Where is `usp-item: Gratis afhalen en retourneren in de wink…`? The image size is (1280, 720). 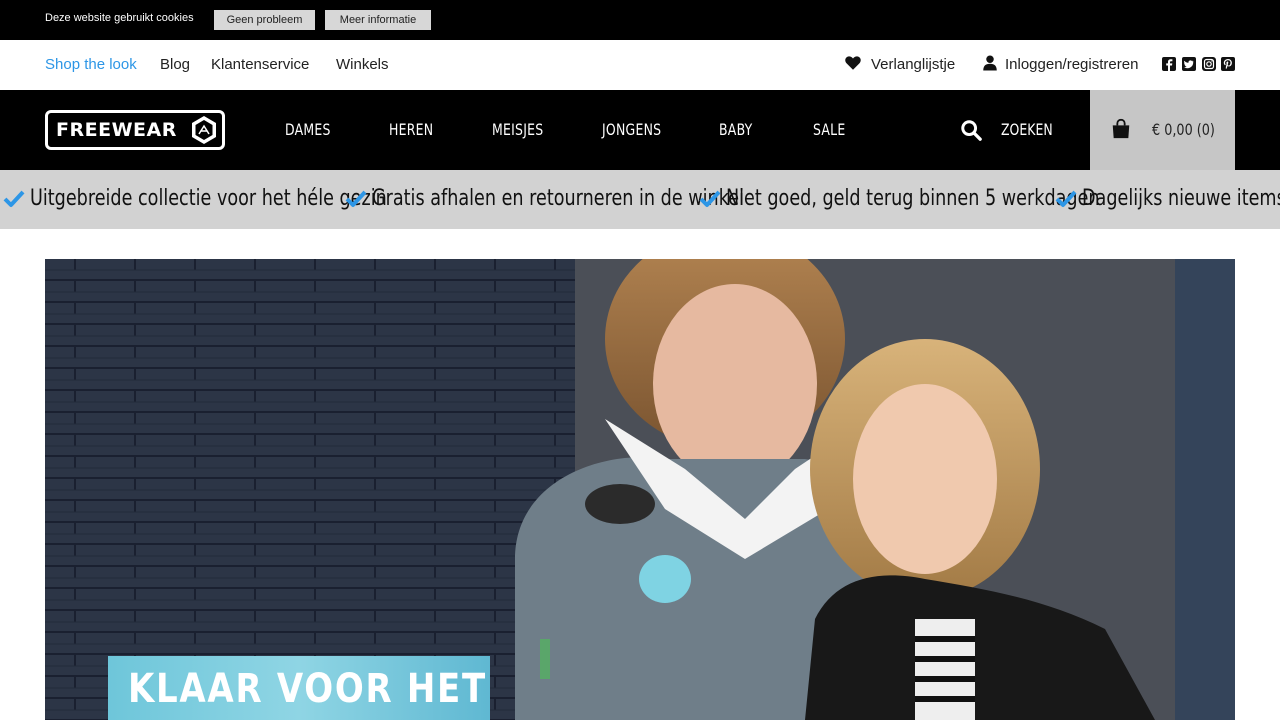 usp-item: Gratis afhalen en retourneren in de wink… is located at coordinates (558, 198).